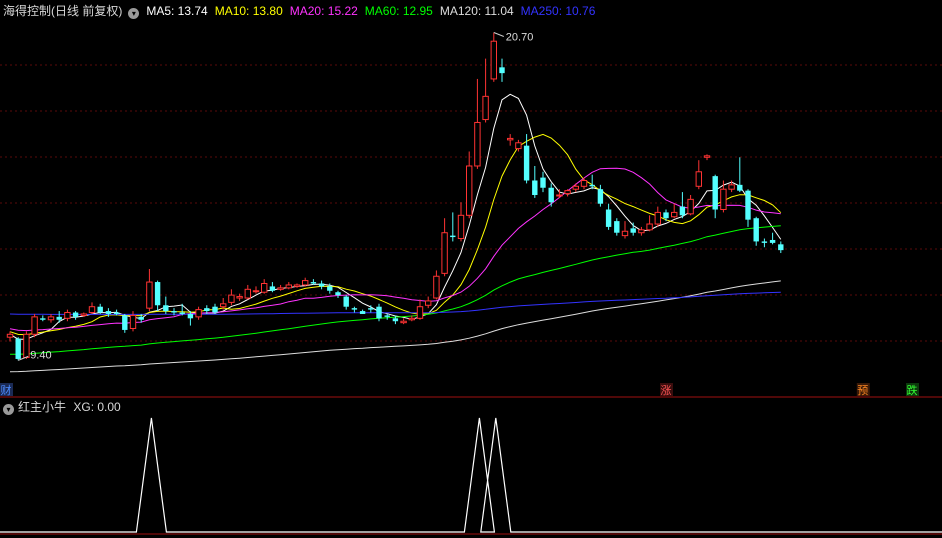  Describe the element at coordinates (40, 355) in the screenshot. I see `price-annotation-label: 9.40` at that location.